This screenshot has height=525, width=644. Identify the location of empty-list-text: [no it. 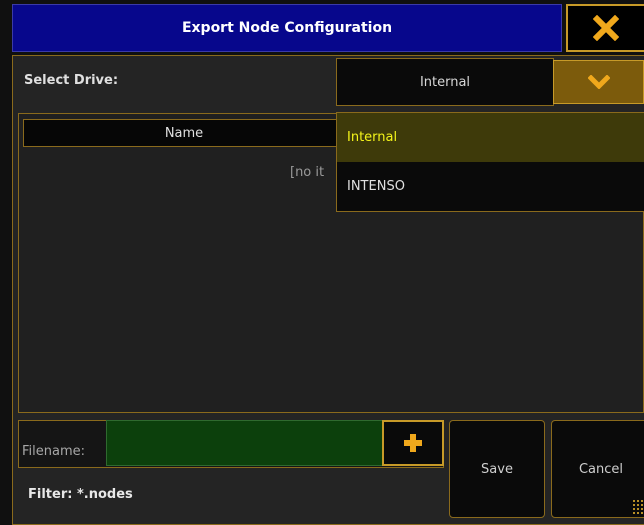
(307, 172).